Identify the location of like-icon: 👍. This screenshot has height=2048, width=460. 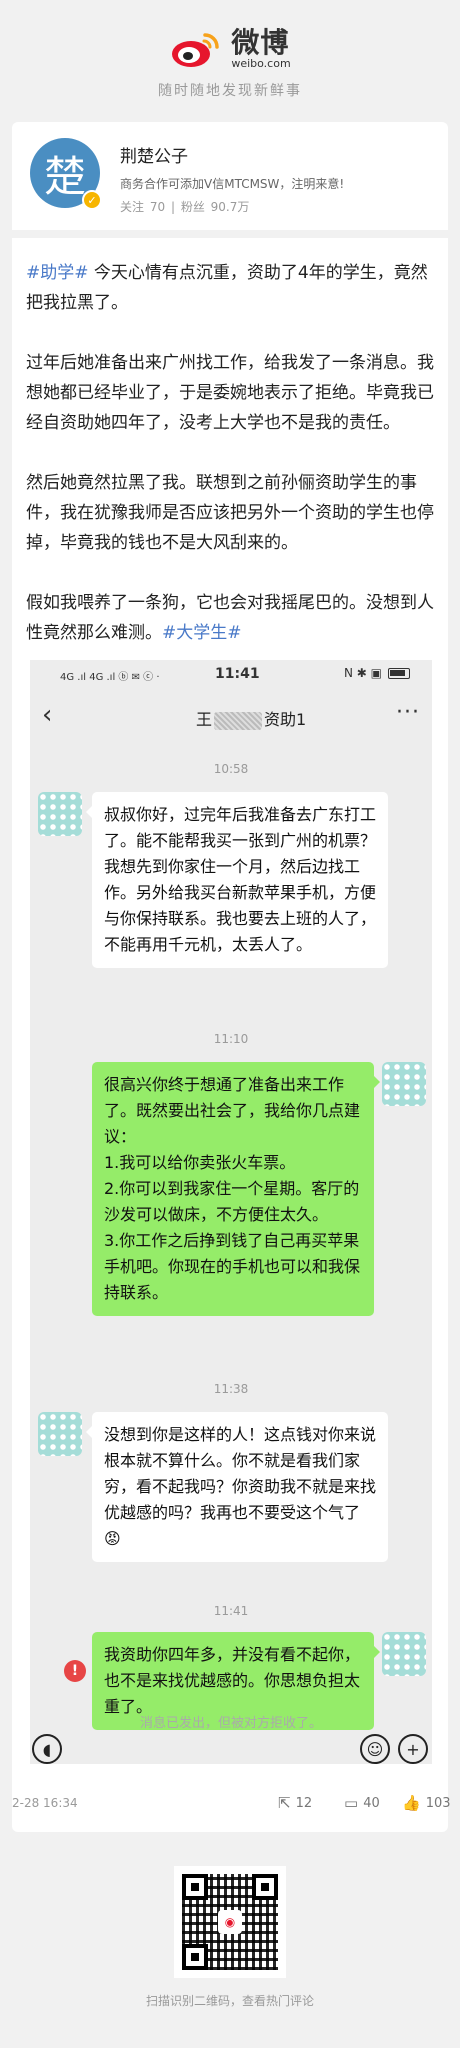
(411, 1803).